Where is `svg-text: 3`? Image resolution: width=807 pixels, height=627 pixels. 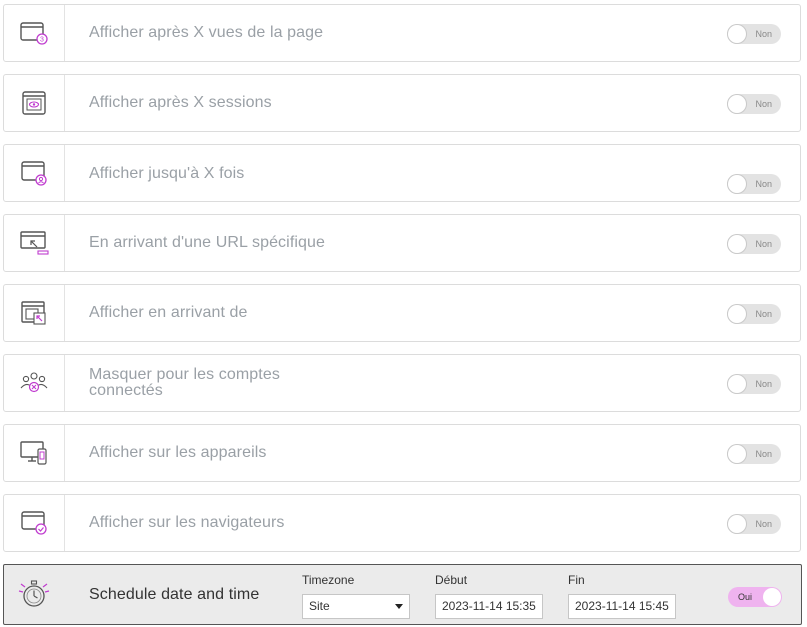
svg-text: 3 is located at coordinates (42, 40).